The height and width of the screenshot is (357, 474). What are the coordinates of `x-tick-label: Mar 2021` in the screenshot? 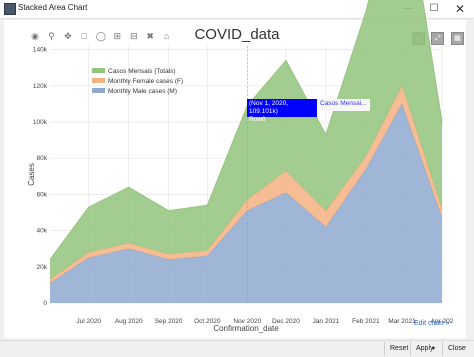 It's located at (402, 321).